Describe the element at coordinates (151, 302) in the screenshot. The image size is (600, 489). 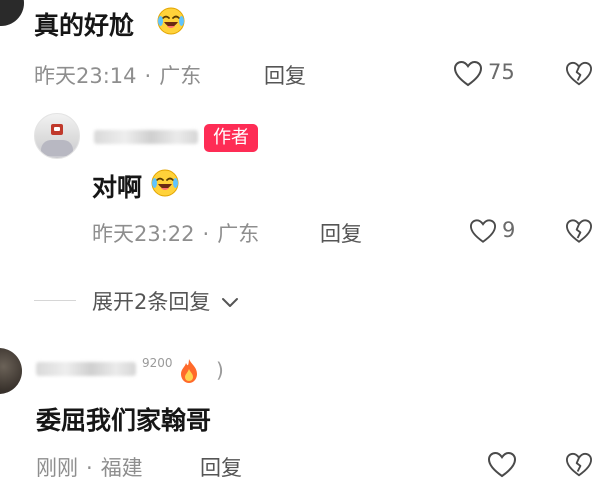
I see `expand-replies-label: 展开2条回复` at that location.